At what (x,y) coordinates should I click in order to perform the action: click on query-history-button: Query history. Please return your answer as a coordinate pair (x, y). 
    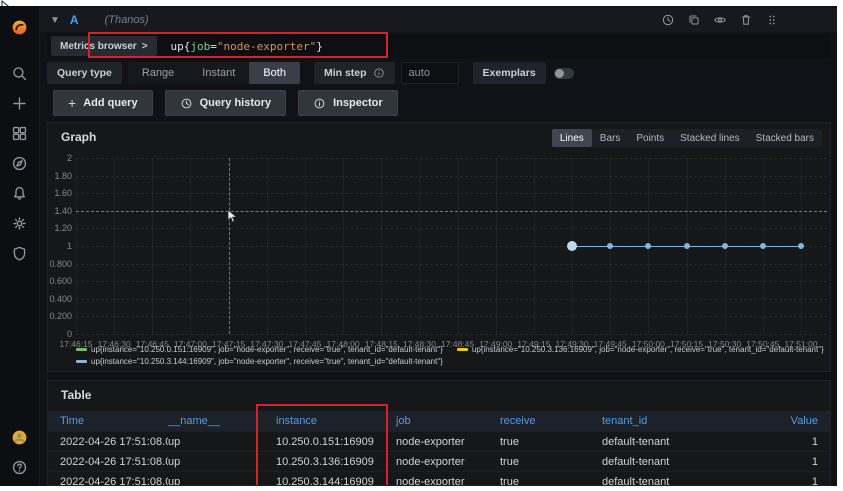
    Looking at the image, I should click on (225, 103).